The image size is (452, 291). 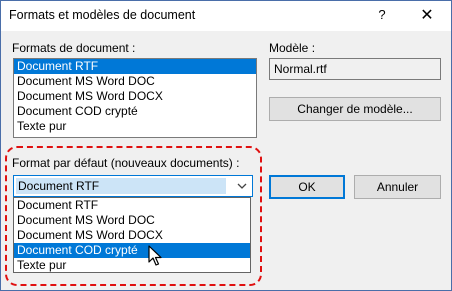 What do you see at coordinates (355, 69) in the screenshot?
I see `template-field: Normal.rtf` at bounding box center [355, 69].